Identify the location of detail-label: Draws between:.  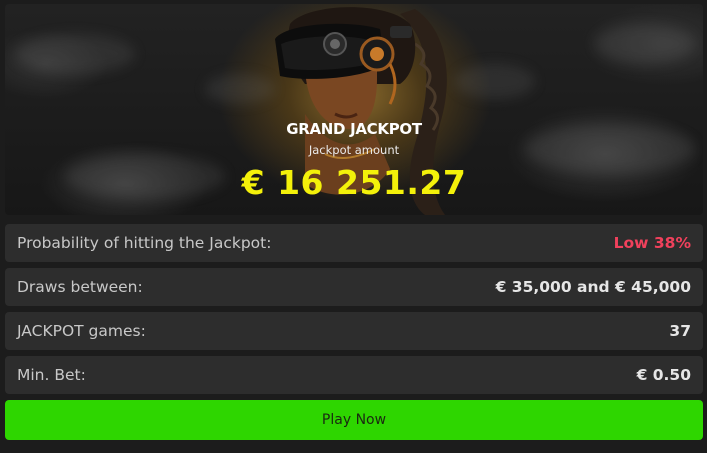
(80, 287).